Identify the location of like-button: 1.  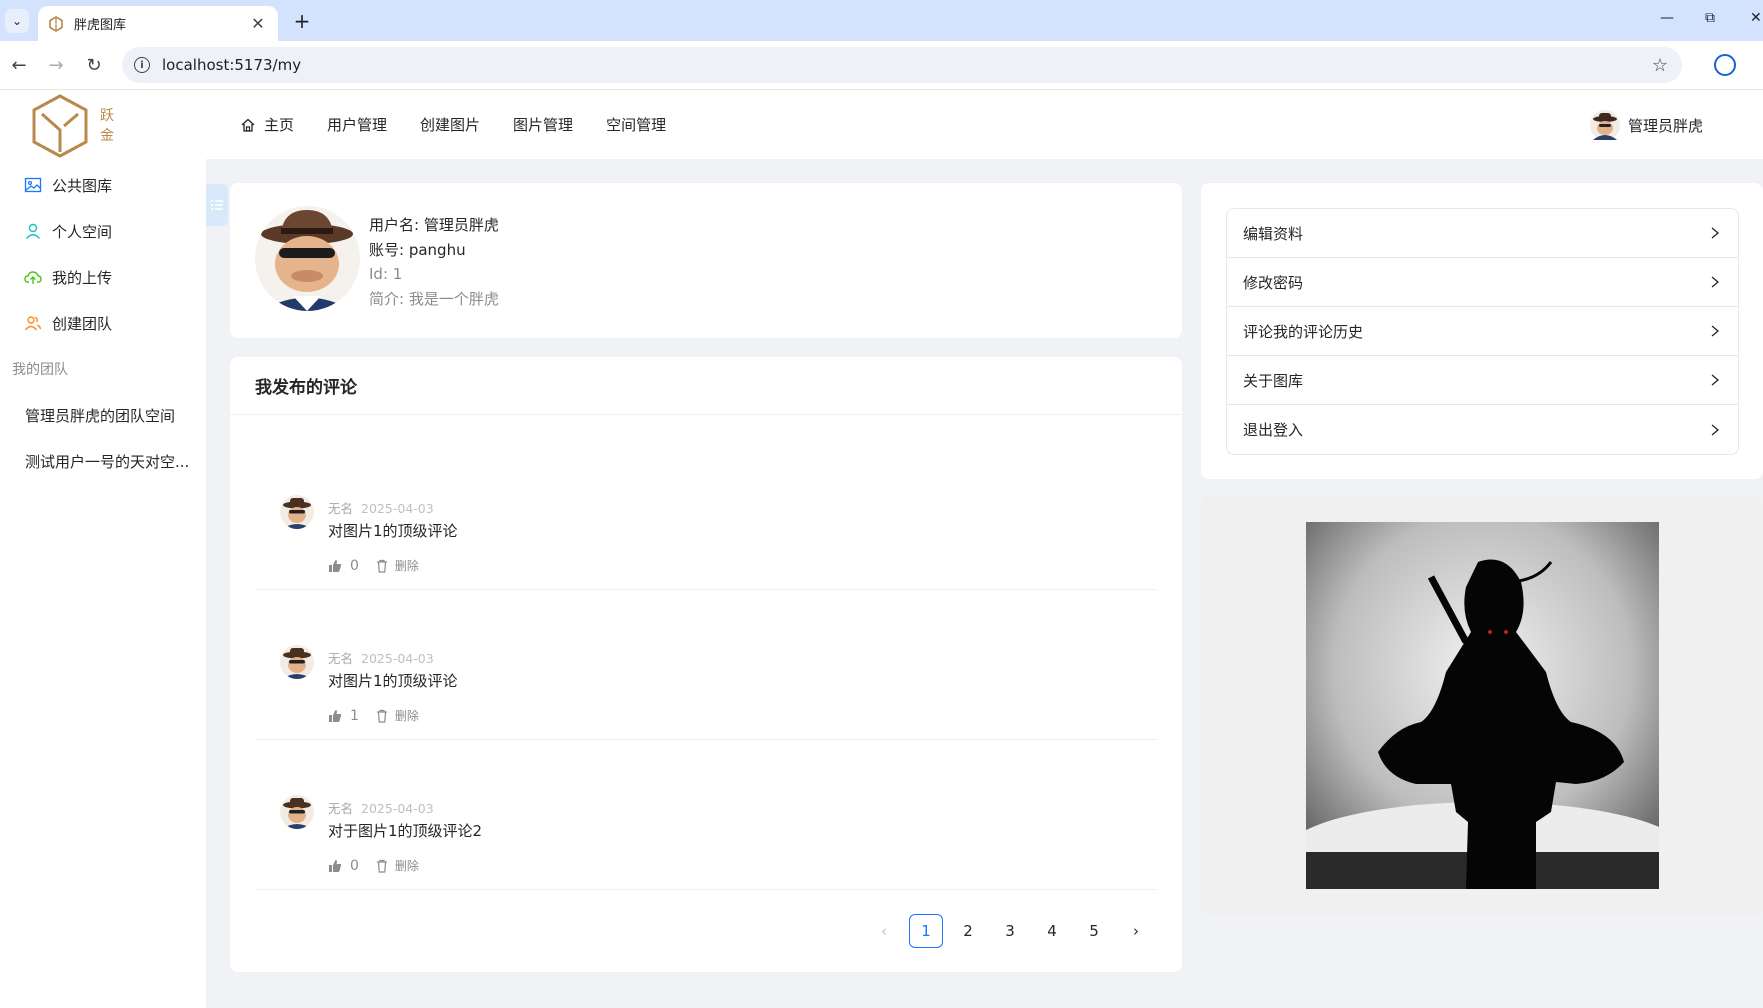
(351, 716).